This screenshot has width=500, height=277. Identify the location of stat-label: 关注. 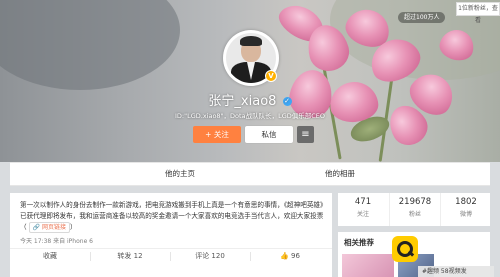
(362, 214).